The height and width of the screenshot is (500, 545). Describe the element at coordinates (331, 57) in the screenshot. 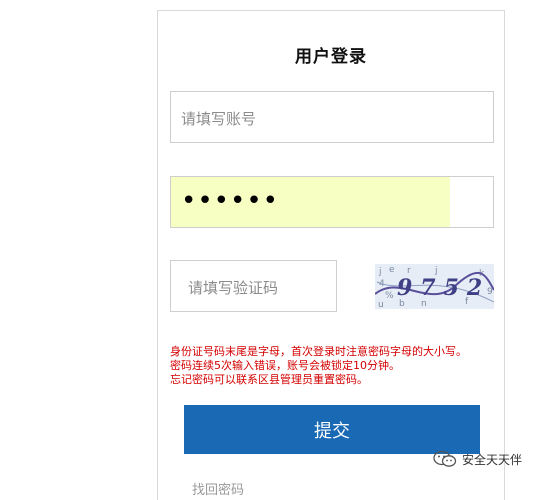

I see `page-title: 用户登录` at that location.